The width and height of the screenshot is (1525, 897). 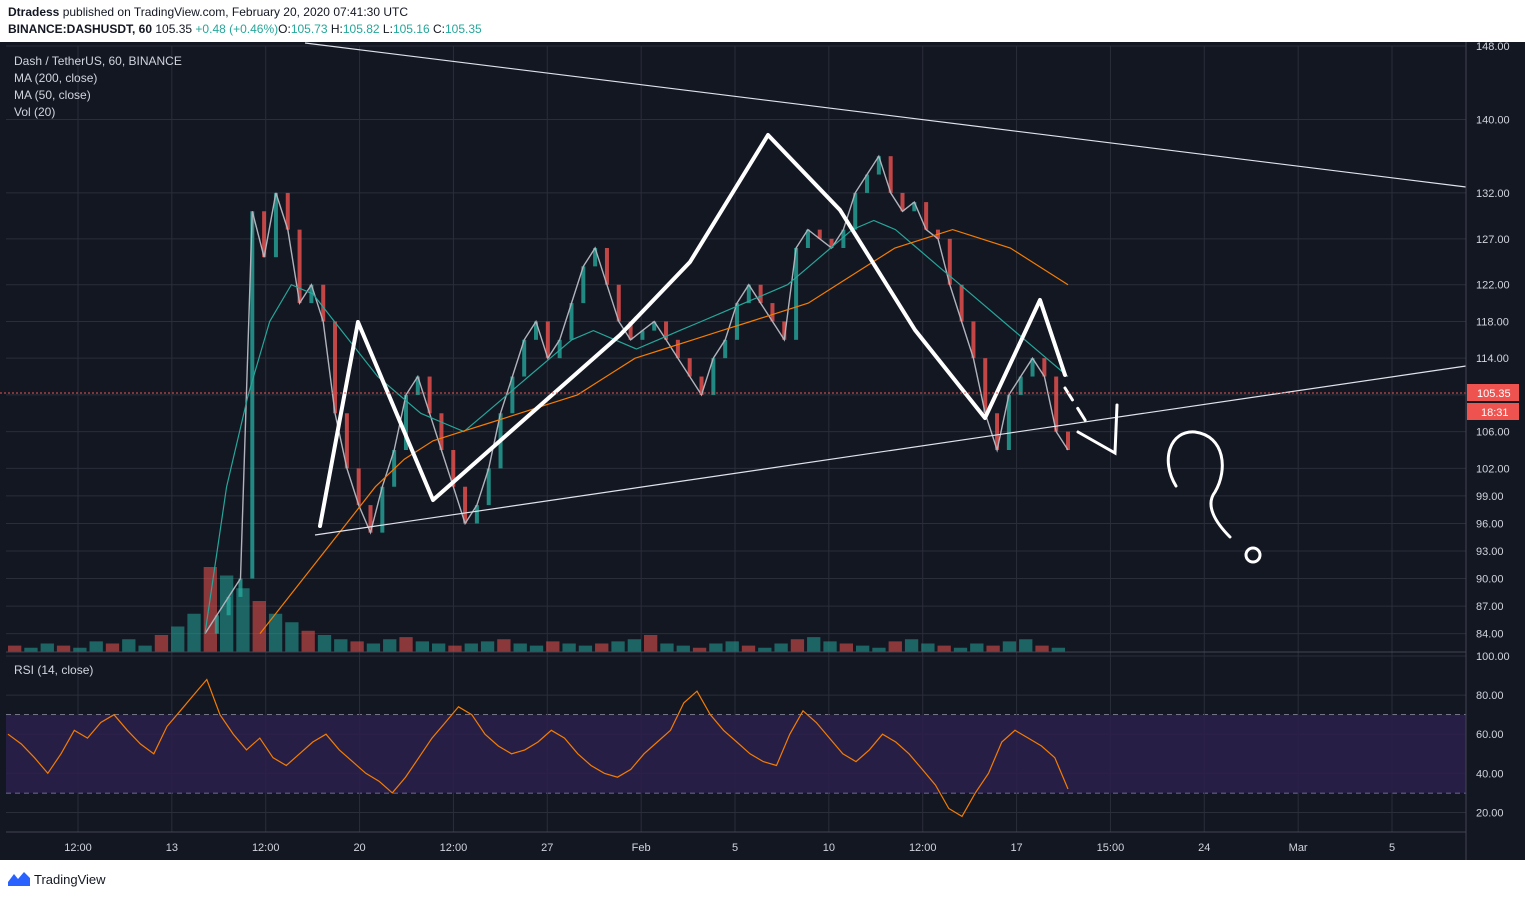 What do you see at coordinates (1493, 47) in the screenshot?
I see `price-tick-label: 148.00` at bounding box center [1493, 47].